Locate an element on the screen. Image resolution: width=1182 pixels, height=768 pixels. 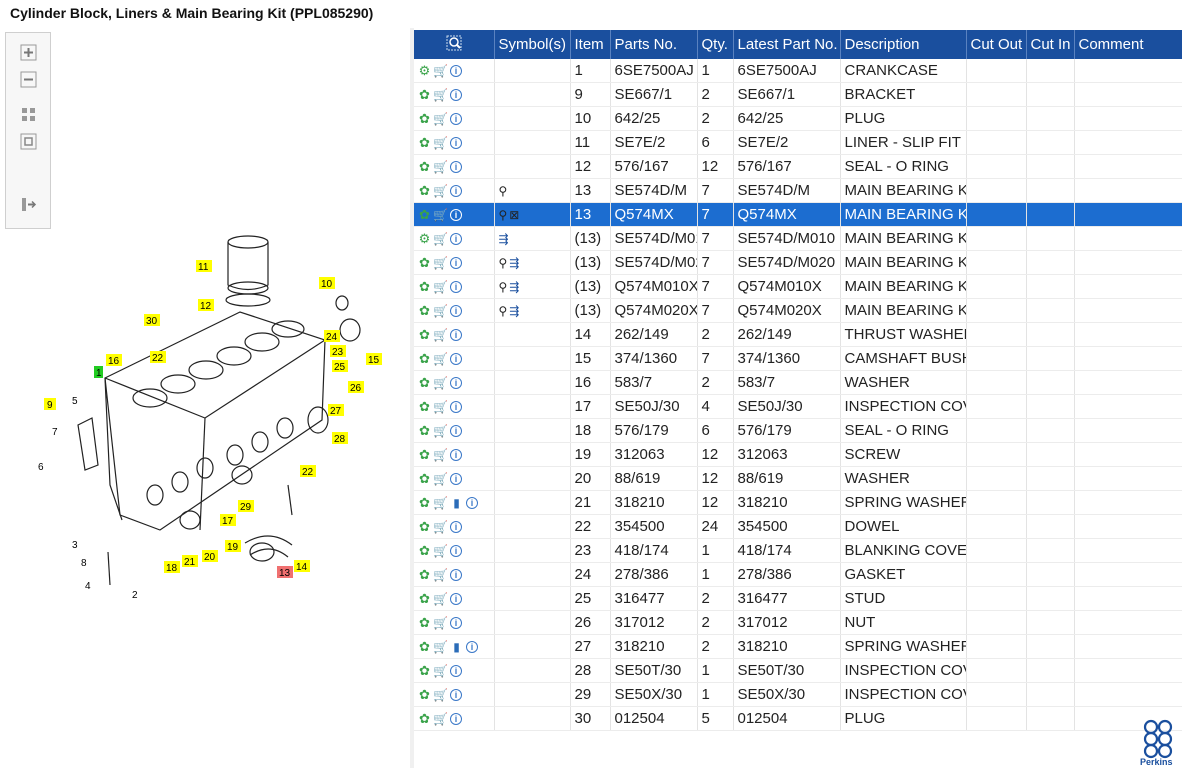
header-description: Description is located at coordinates (903, 44).